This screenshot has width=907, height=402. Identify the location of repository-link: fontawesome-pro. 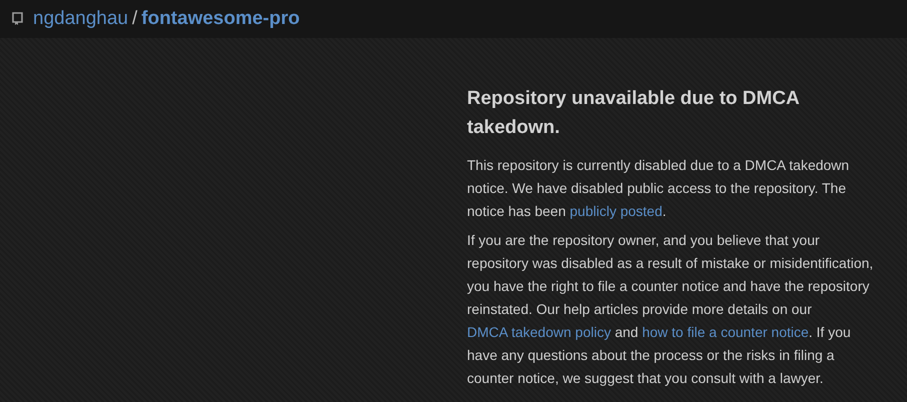
(220, 19).